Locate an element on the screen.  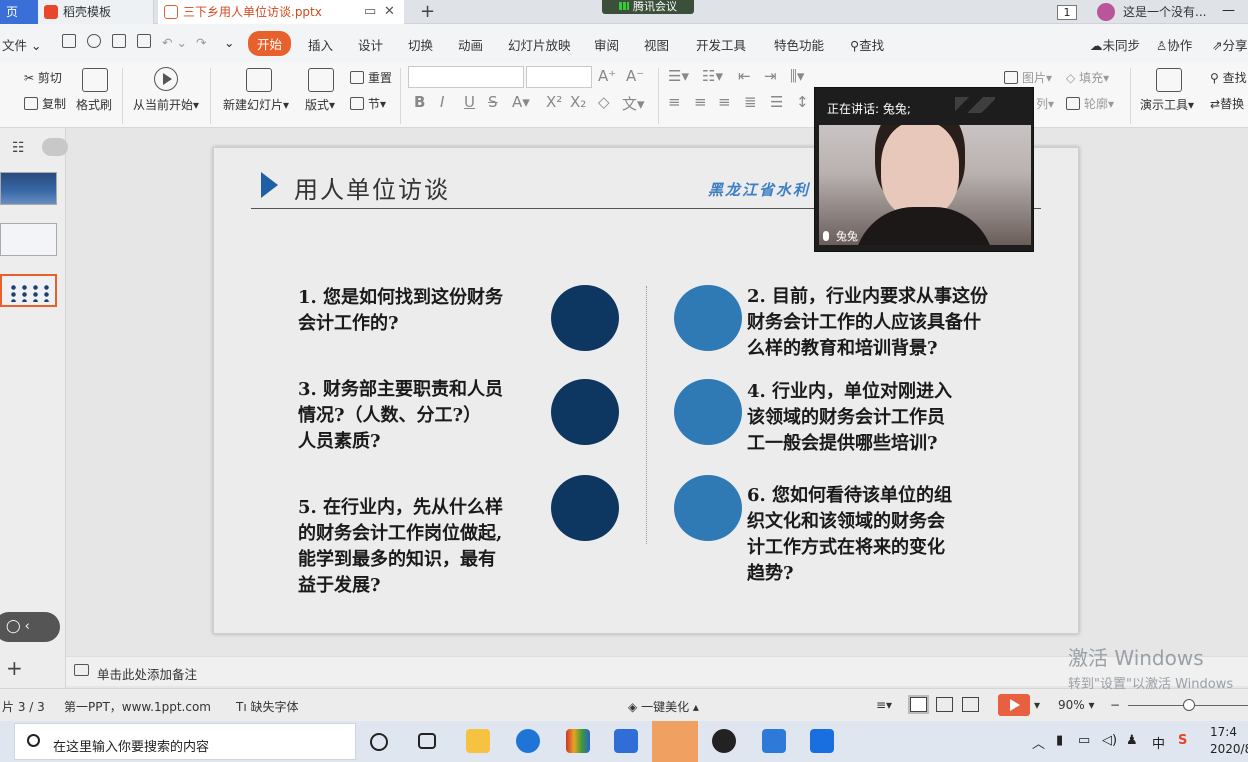
sync-status: ☁未同步 is located at coordinates (1115, 44).